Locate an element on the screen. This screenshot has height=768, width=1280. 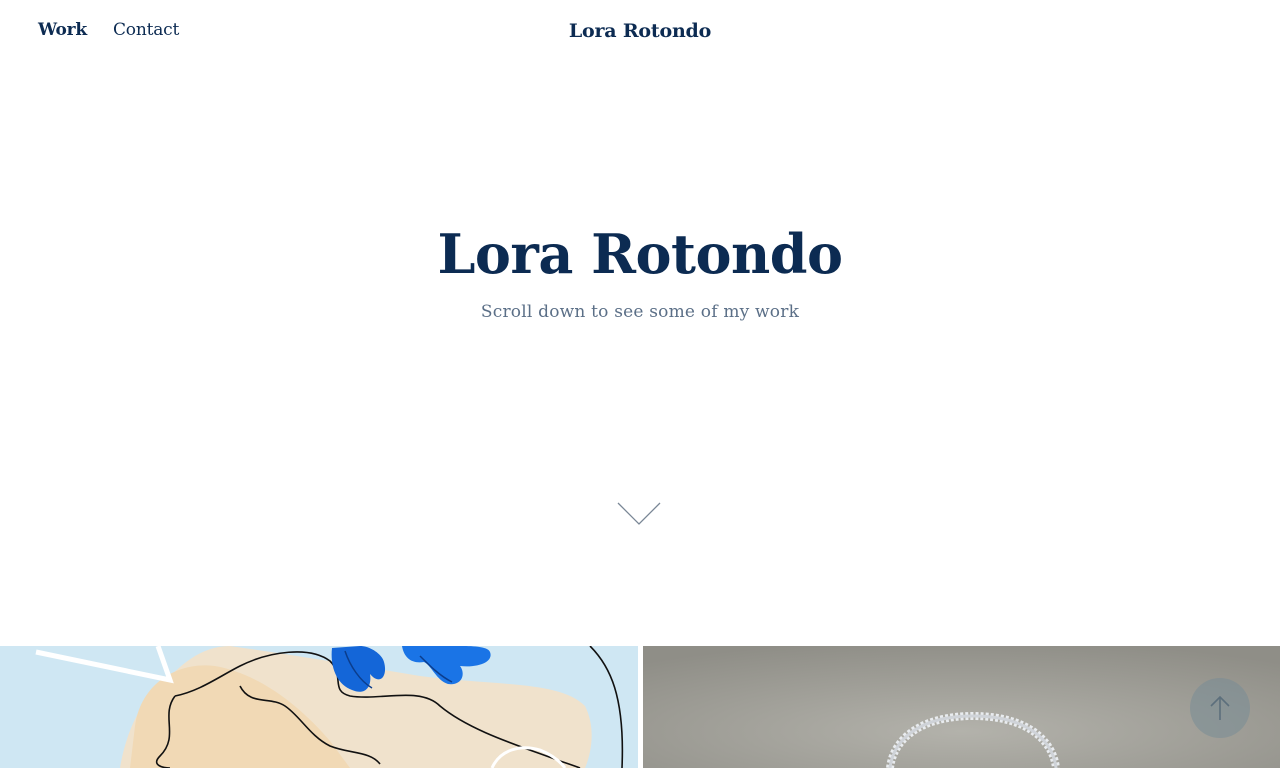
work-tile-illustration is located at coordinates (319, 707).